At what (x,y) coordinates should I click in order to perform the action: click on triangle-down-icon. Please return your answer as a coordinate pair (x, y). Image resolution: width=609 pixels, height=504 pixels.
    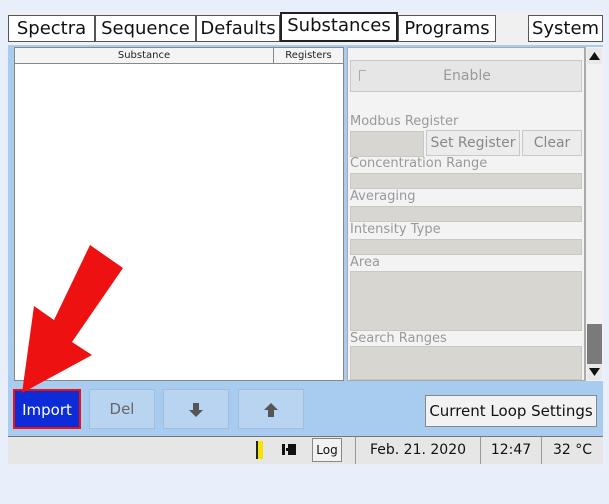
    Looking at the image, I should click on (594, 372).